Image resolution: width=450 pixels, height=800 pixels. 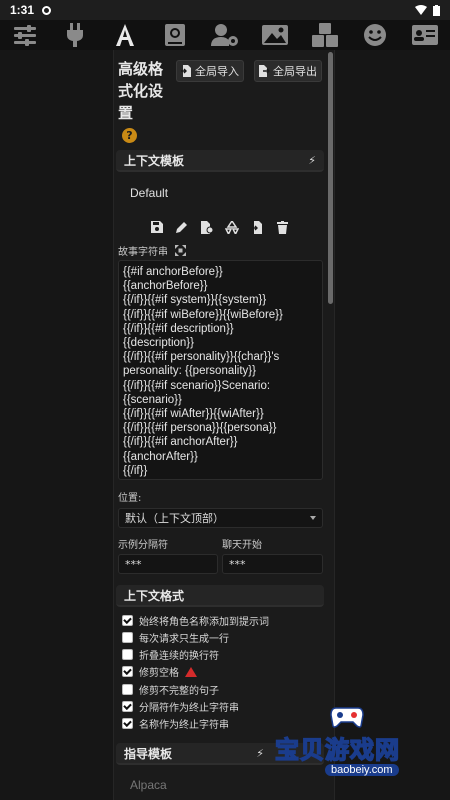 What do you see at coordinates (143, 545) in the screenshot?
I see `example-separator-label: 示例分隔符` at bounding box center [143, 545].